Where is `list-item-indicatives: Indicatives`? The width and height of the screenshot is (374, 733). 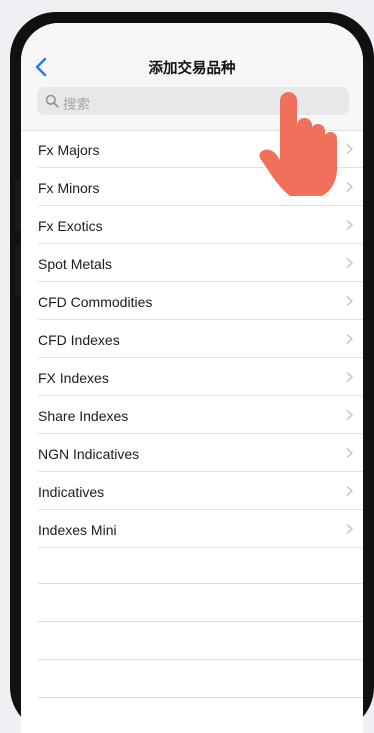
list-item-indicatives: Indicatives is located at coordinates (192, 491).